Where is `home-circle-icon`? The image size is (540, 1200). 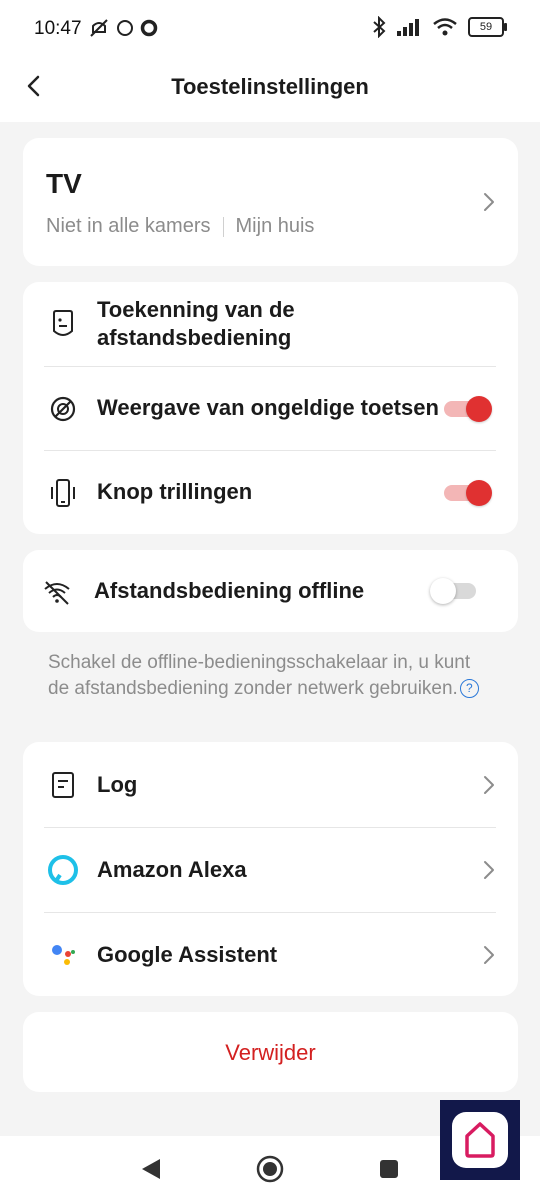 home-circle-icon is located at coordinates (270, 1169).